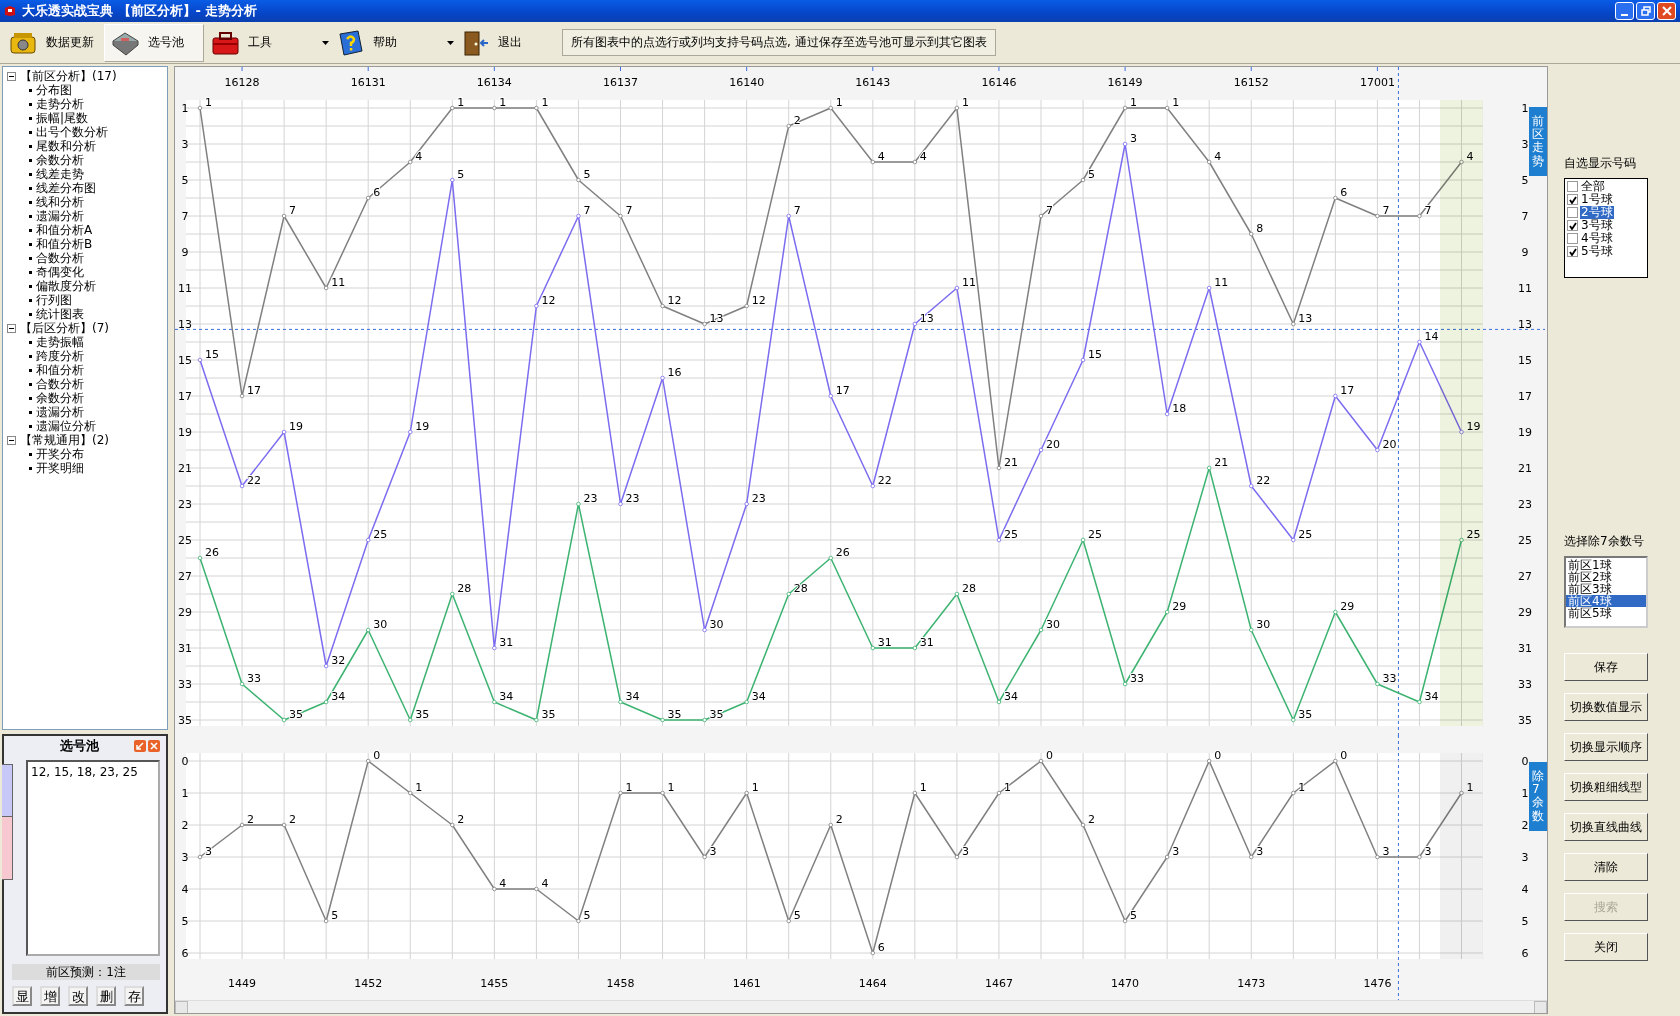 Image resolution: width=1680 pixels, height=1016 pixels. I want to click on close-icon, so click(1666, 11).